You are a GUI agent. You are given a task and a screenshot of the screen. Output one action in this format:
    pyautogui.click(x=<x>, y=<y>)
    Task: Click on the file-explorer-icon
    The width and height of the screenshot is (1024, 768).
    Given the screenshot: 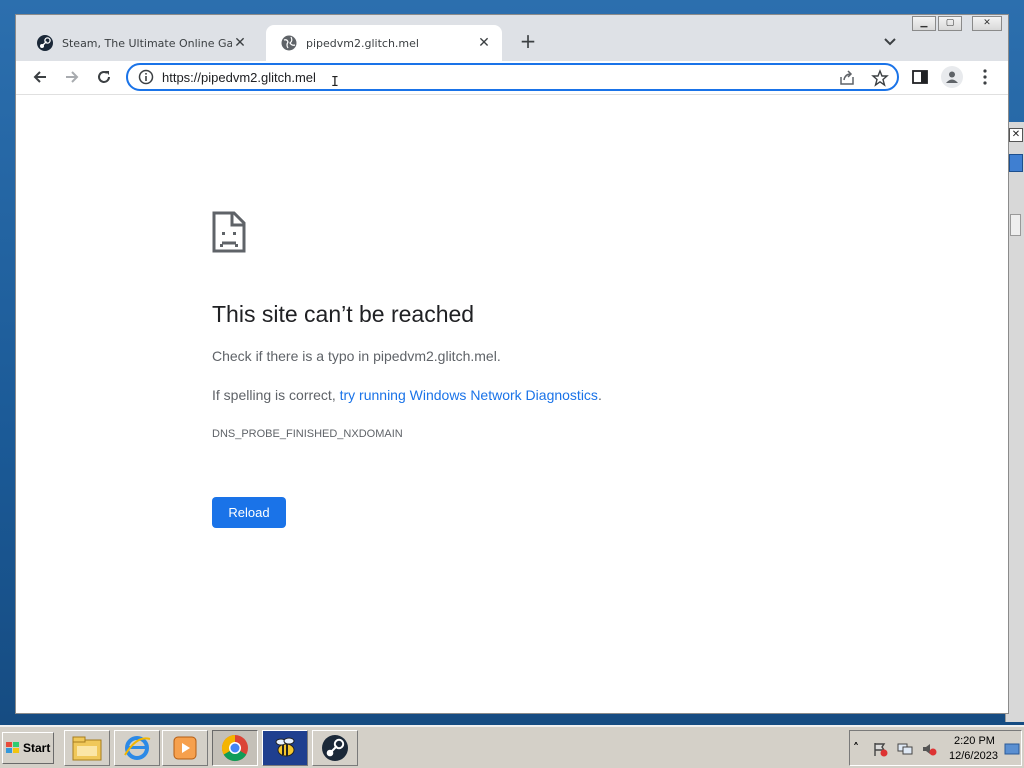 What is the action you would take?
    pyautogui.click(x=87, y=748)
    